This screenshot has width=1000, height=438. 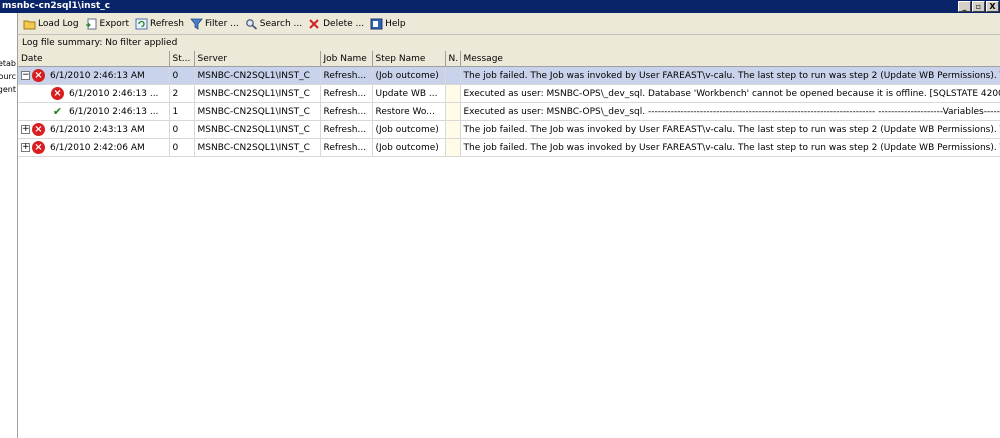 What do you see at coordinates (8, 63) in the screenshot?
I see `tree-node-text: etab` at bounding box center [8, 63].